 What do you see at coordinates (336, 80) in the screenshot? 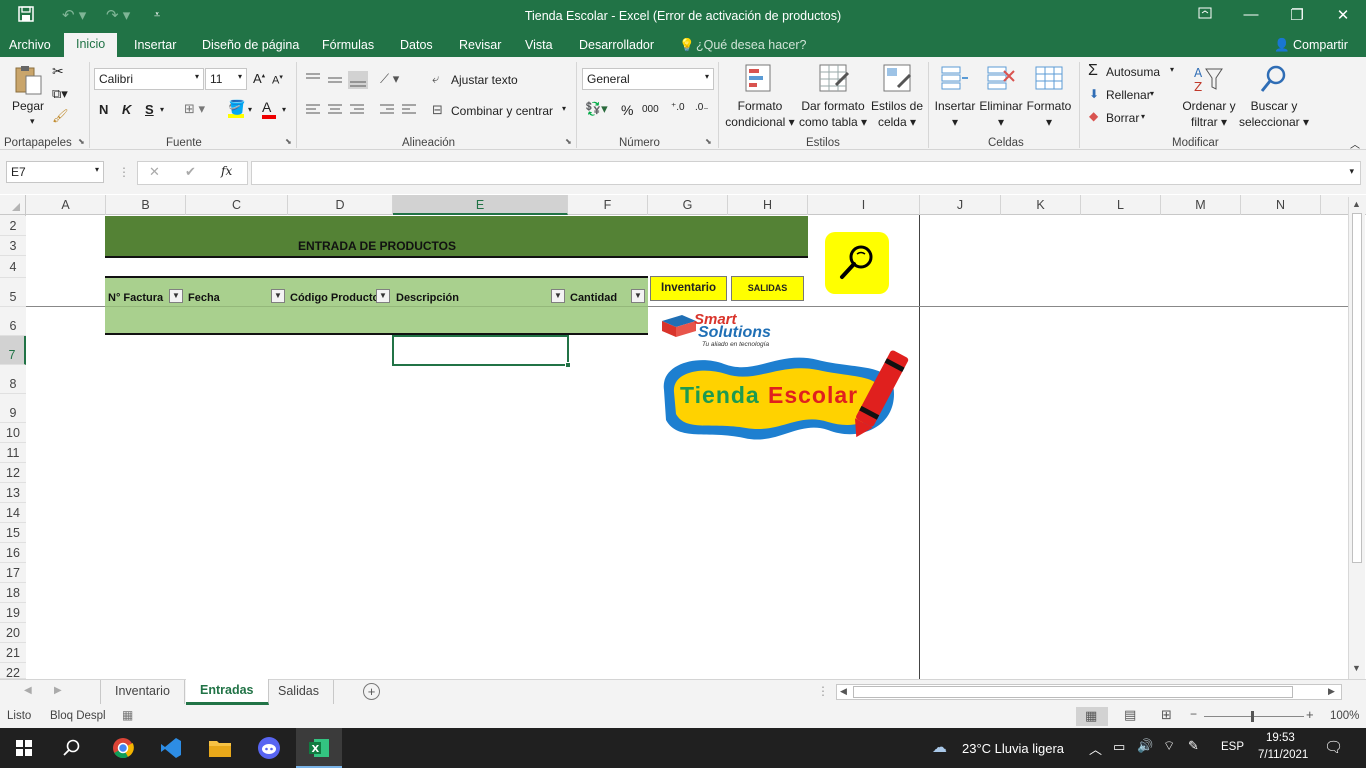
I see `vertical-align-icons` at bounding box center [336, 80].